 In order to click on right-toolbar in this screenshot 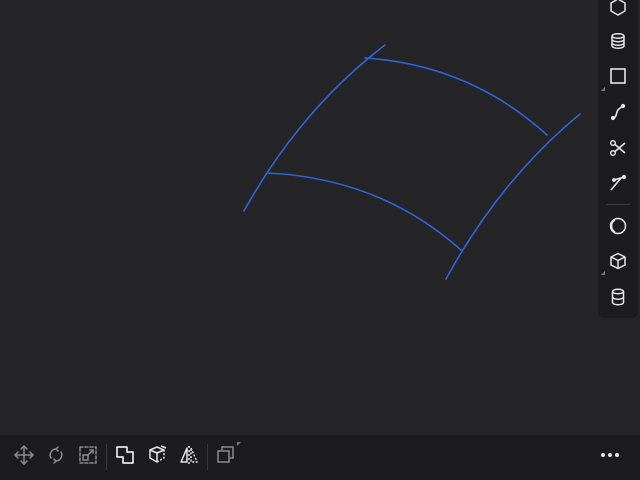, I will do `click(618, 159)`.